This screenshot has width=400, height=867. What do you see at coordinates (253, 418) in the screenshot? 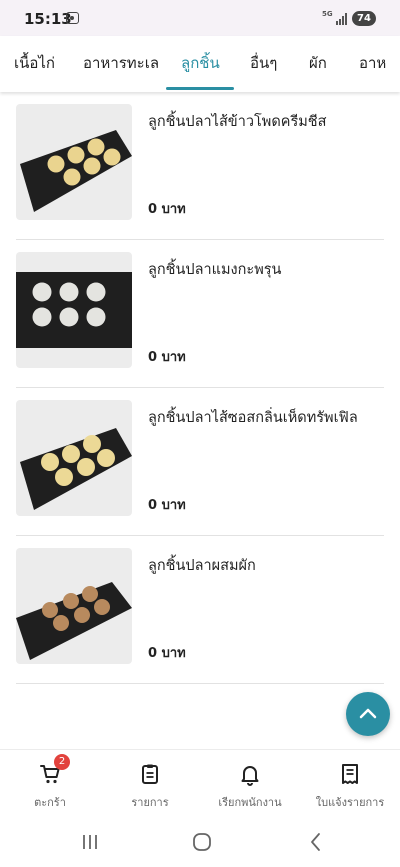
I see `product-name: ลูกชิ้นปลาไส้ซอสกลิ่นเห็ดทรัพเฟิล` at bounding box center [253, 418].